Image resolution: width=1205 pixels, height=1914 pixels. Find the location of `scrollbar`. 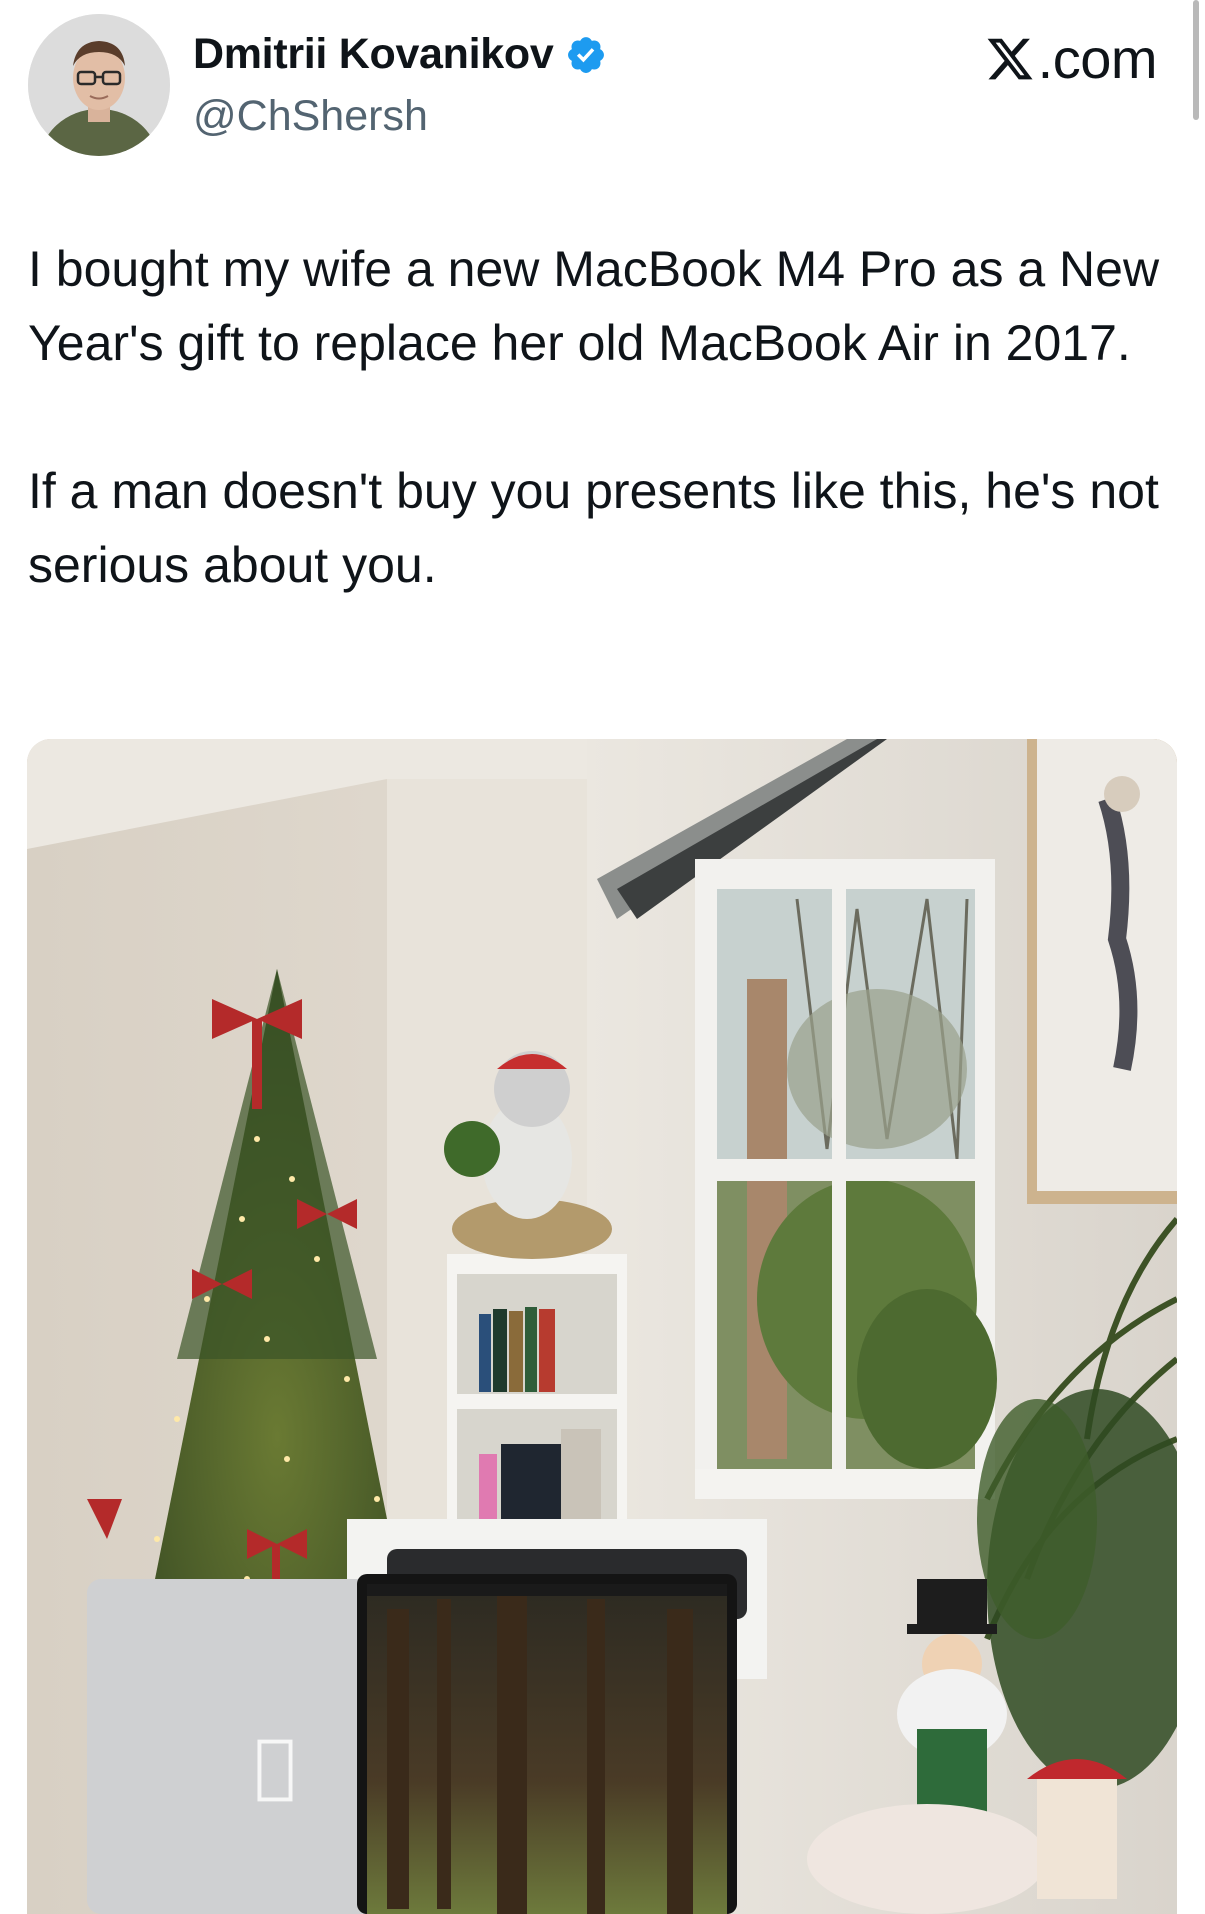

scrollbar is located at coordinates (1196, 60).